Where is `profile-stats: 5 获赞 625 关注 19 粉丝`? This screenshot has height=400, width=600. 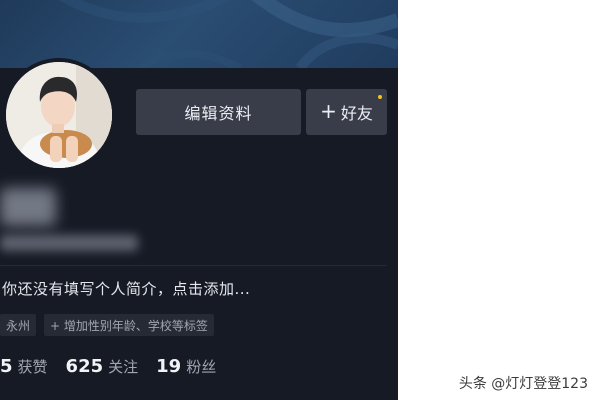
profile-stats: 5 获赞 625 关注 19 粉丝 is located at coordinates (117, 370).